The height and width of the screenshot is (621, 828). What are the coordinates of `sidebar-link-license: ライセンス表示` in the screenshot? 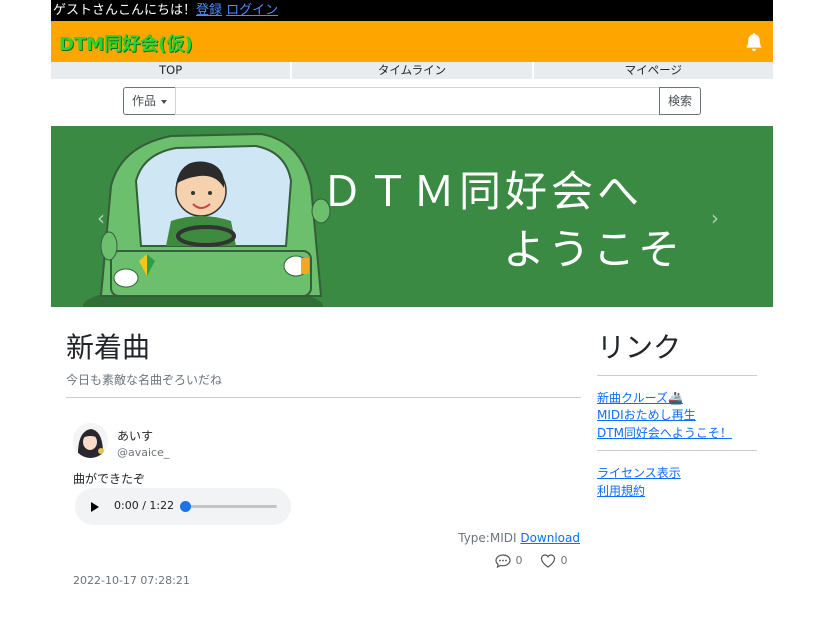 It's located at (639, 472).